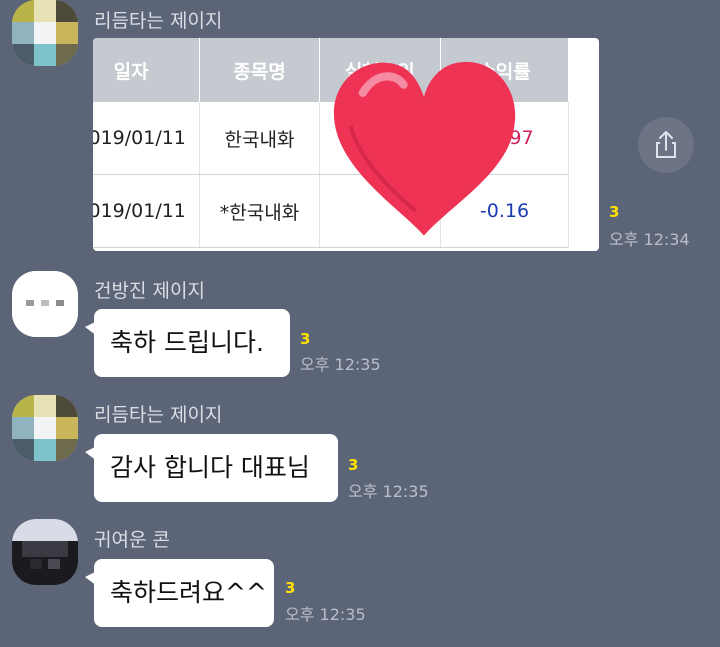 The image size is (720, 647). What do you see at coordinates (132, 540) in the screenshot?
I see `sender-name: 귀여운 콘` at bounding box center [132, 540].